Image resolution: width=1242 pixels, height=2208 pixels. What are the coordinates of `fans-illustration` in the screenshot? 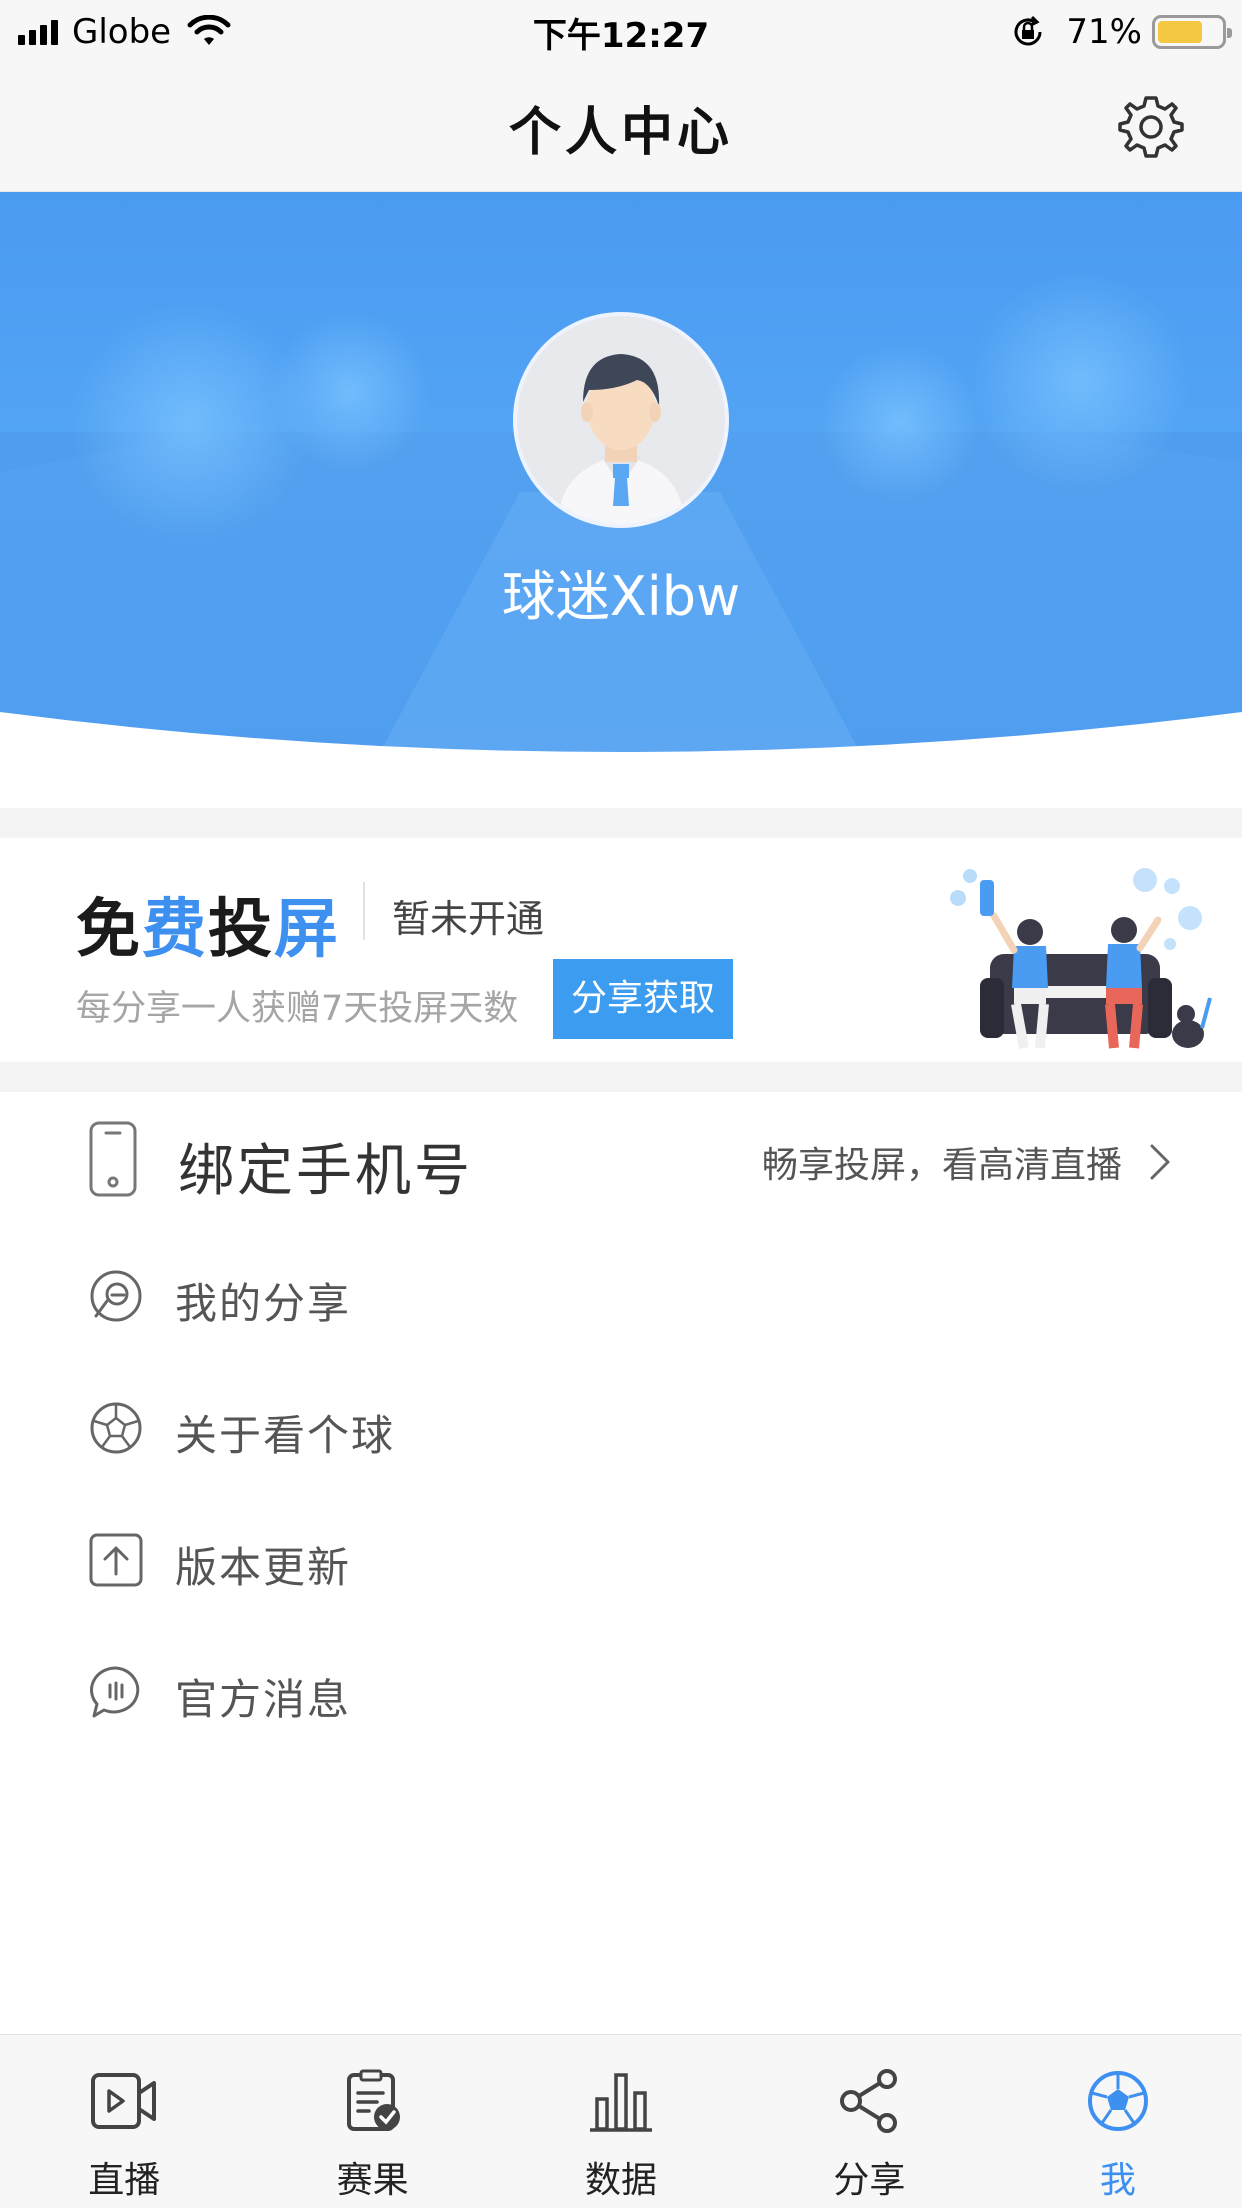 It's located at (1081, 958).